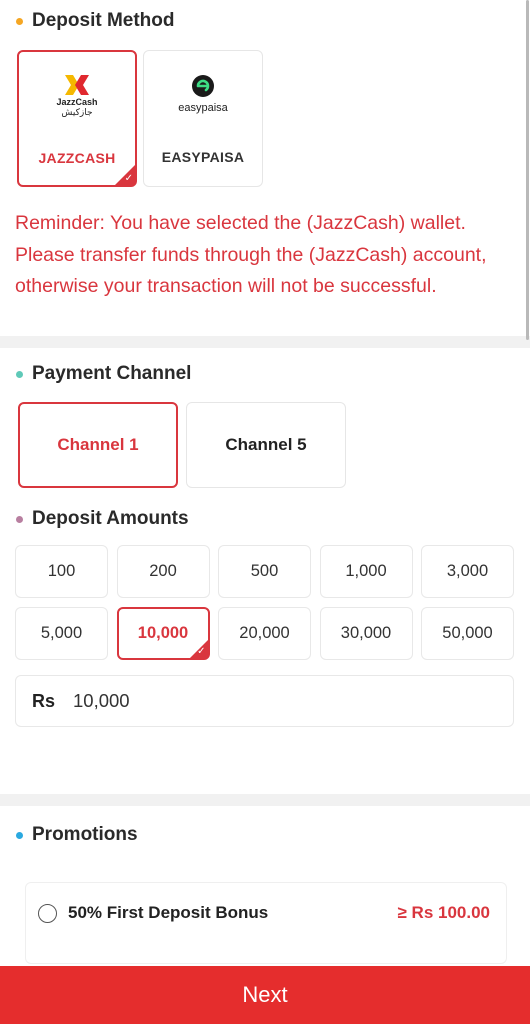  Describe the element at coordinates (264, 701) in the screenshot. I see `amount-input-field: Rs 10,000` at that location.